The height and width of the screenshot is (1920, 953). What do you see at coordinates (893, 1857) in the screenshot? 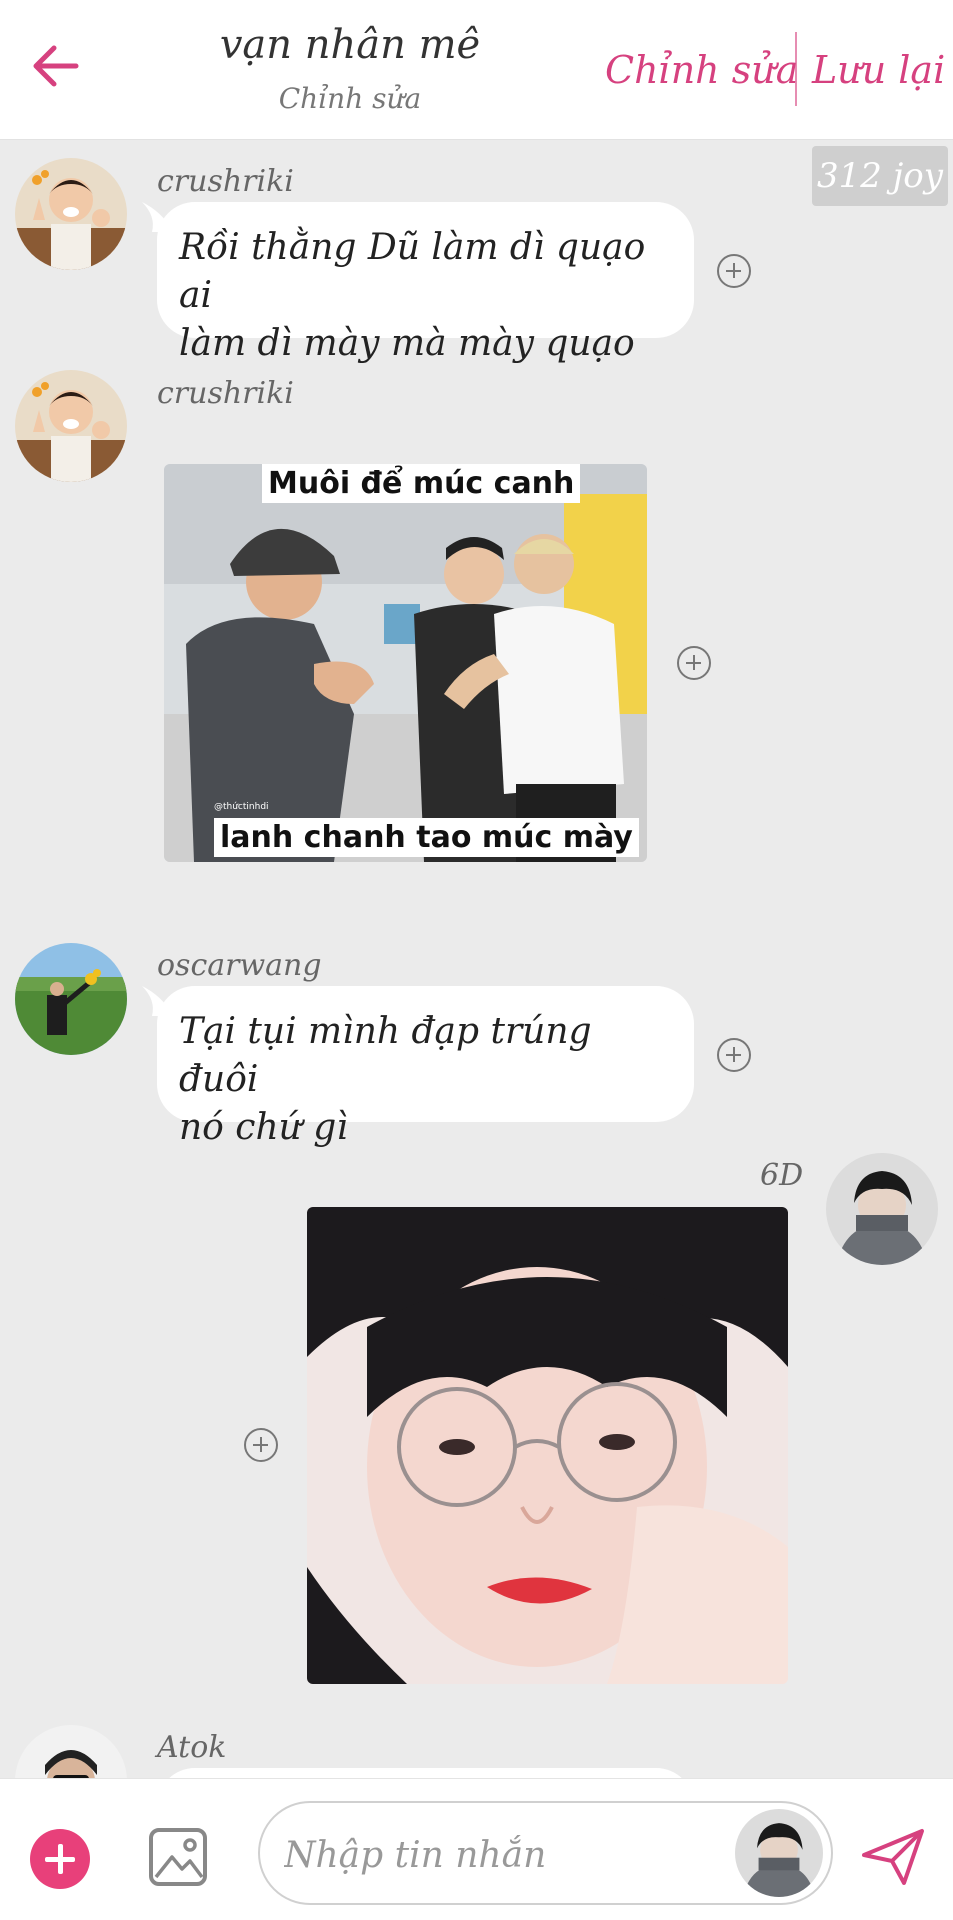
I see `send-icon` at bounding box center [893, 1857].